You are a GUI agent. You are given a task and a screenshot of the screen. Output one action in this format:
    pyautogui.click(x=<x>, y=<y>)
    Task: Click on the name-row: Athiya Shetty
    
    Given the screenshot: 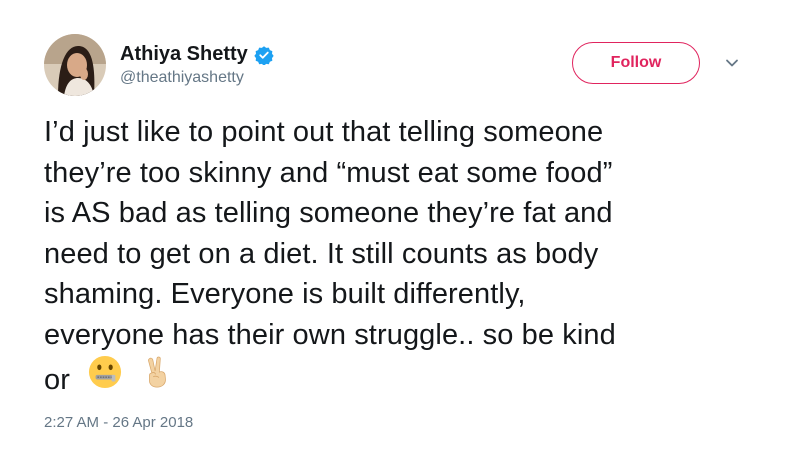 What is the action you would take?
    pyautogui.click(x=197, y=54)
    